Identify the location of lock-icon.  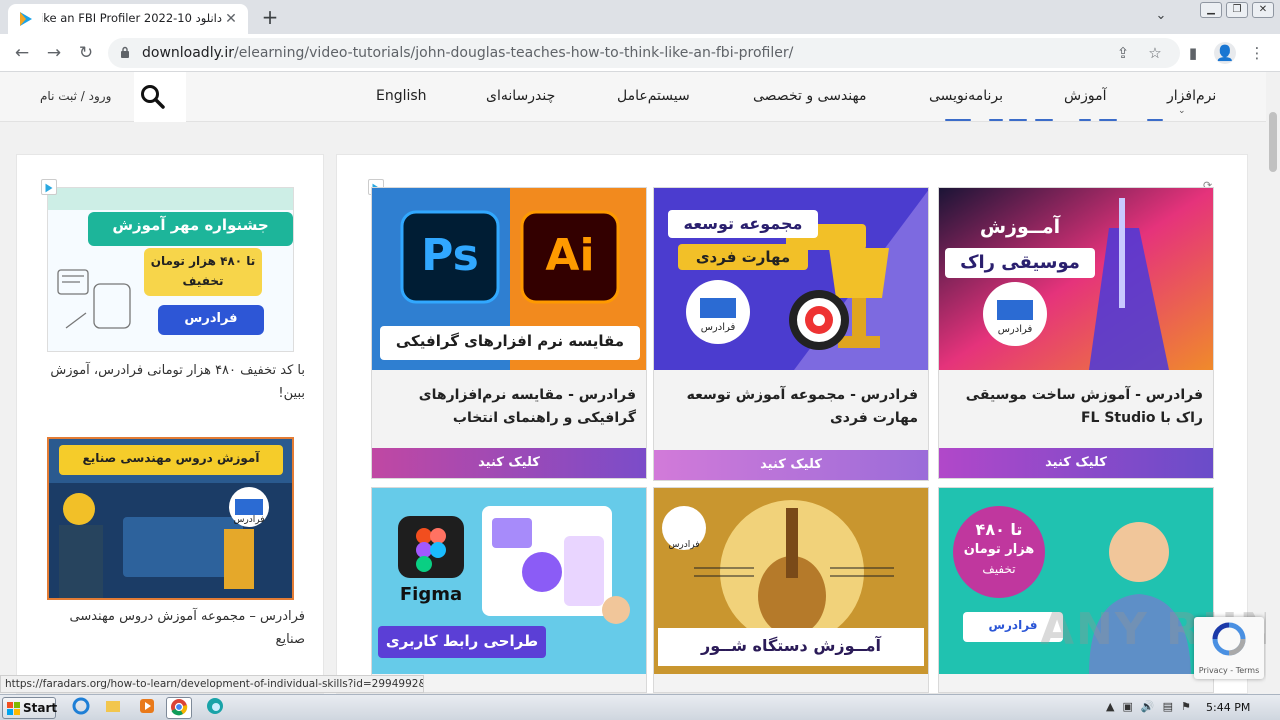
(125, 52).